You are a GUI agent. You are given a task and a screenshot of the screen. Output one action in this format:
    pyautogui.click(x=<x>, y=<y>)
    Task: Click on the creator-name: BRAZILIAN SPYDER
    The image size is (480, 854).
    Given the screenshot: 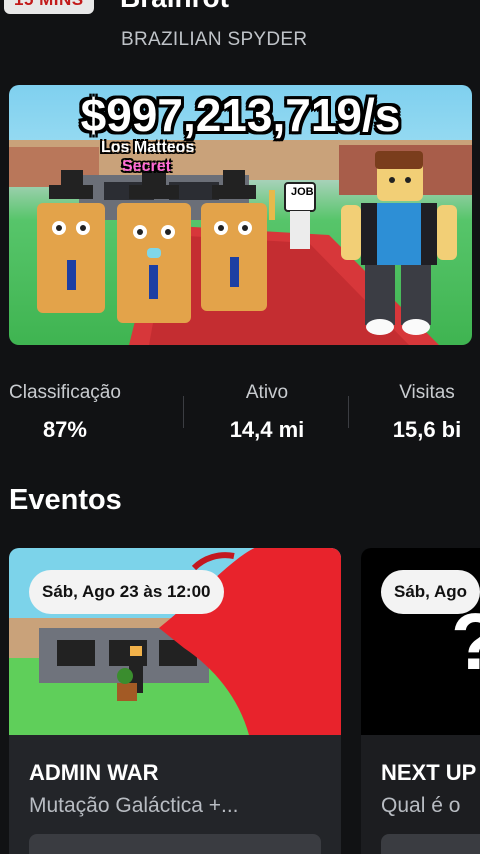 What is the action you would take?
    pyautogui.click(x=214, y=40)
    